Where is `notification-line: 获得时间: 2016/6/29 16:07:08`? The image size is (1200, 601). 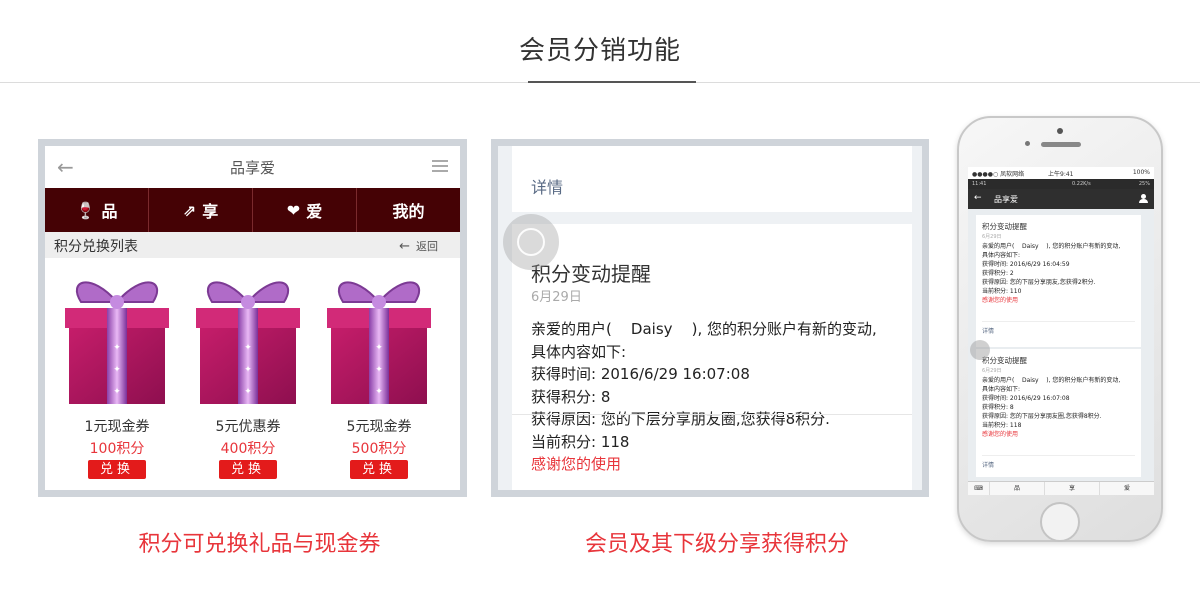 notification-line: 获得时间: 2016/6/29 16:07:08 is located at coordinates (640, 374).